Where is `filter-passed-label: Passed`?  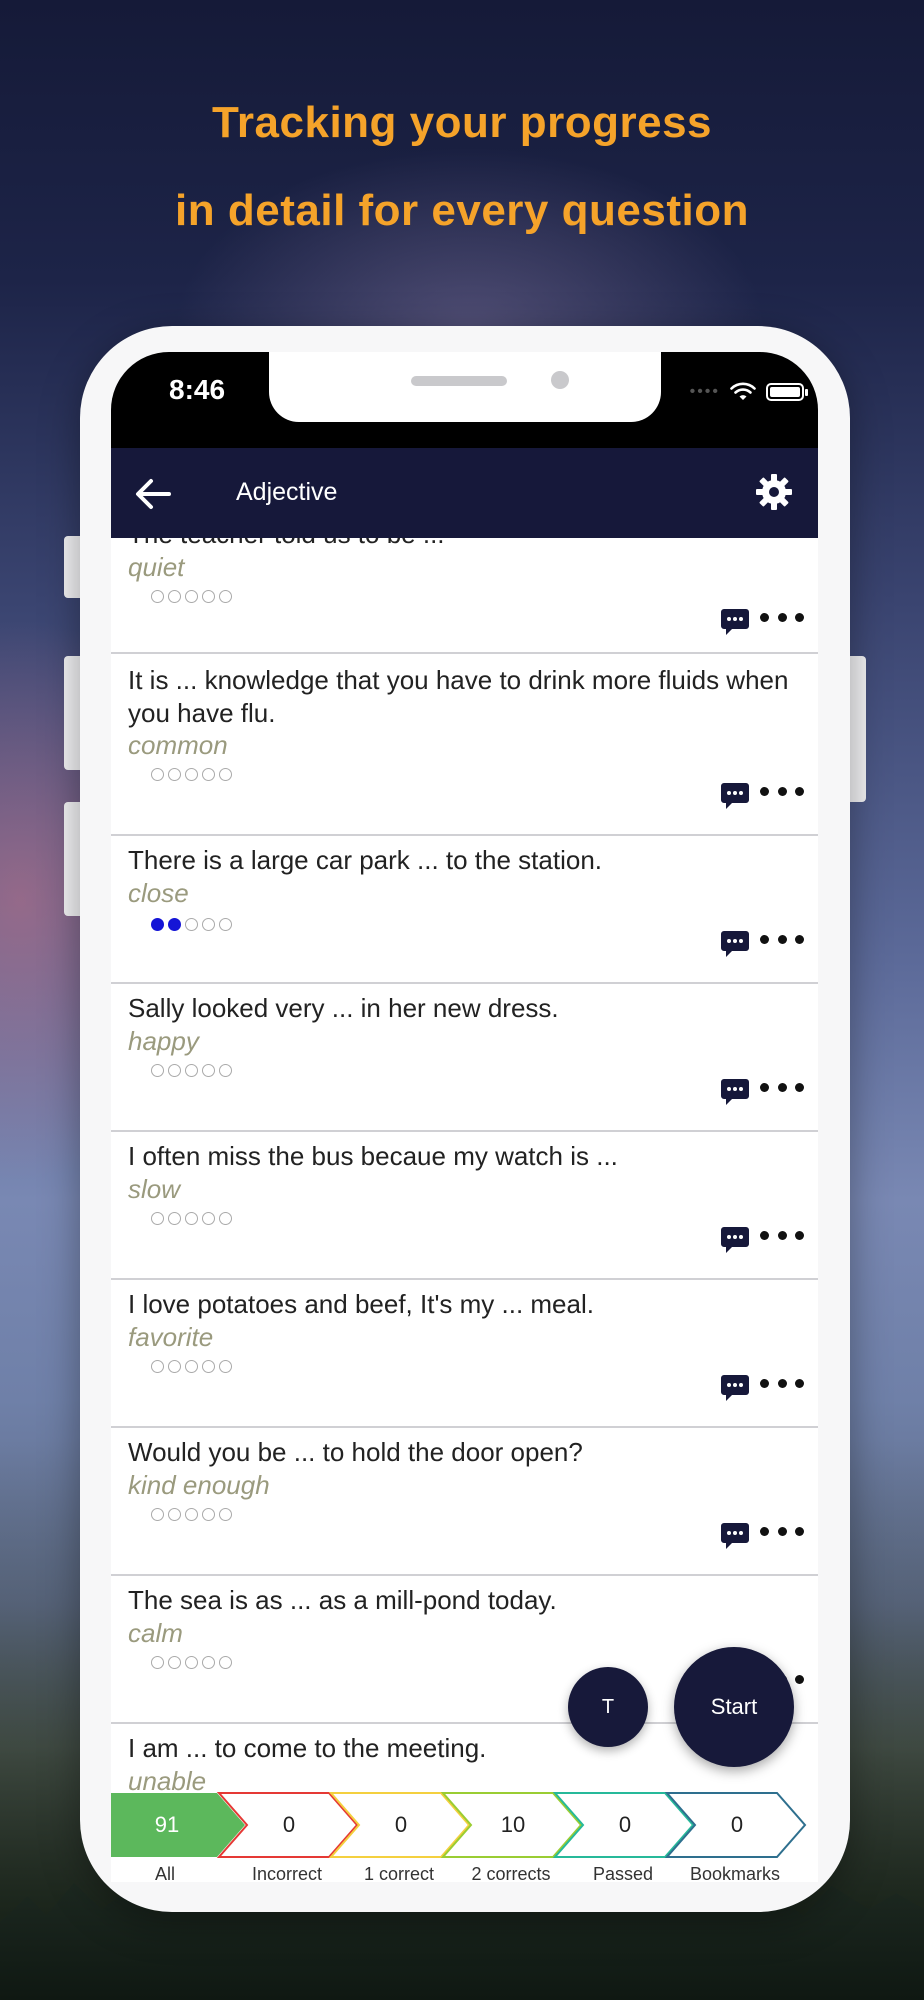
filter-passed-label: Passed is located at coordinates (623, 1874).